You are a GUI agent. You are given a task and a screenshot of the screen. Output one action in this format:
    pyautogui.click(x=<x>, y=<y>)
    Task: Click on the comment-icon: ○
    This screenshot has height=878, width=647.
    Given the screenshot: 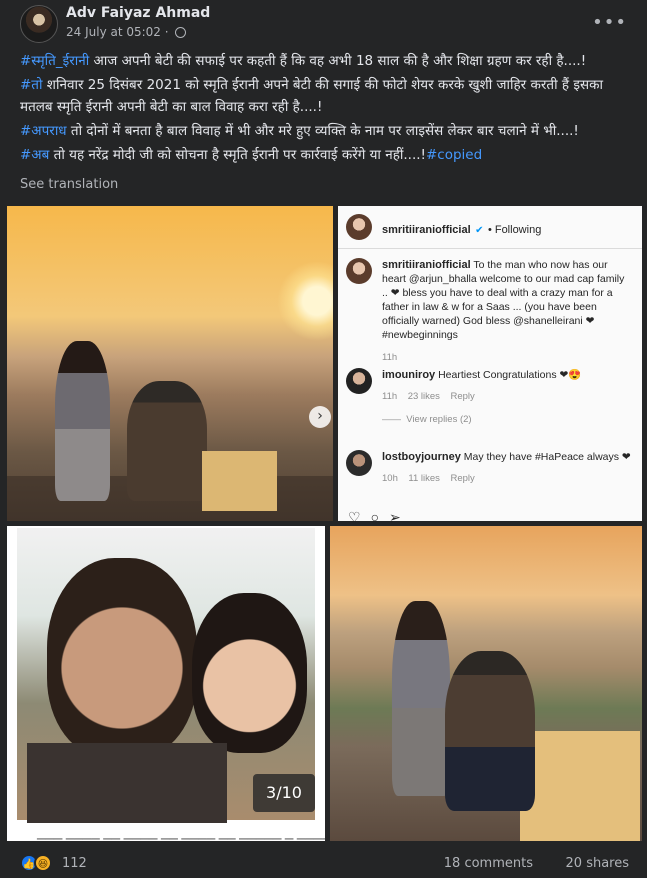 What is the action you would take?
    pyautogui.click(x=380, y=515)
    